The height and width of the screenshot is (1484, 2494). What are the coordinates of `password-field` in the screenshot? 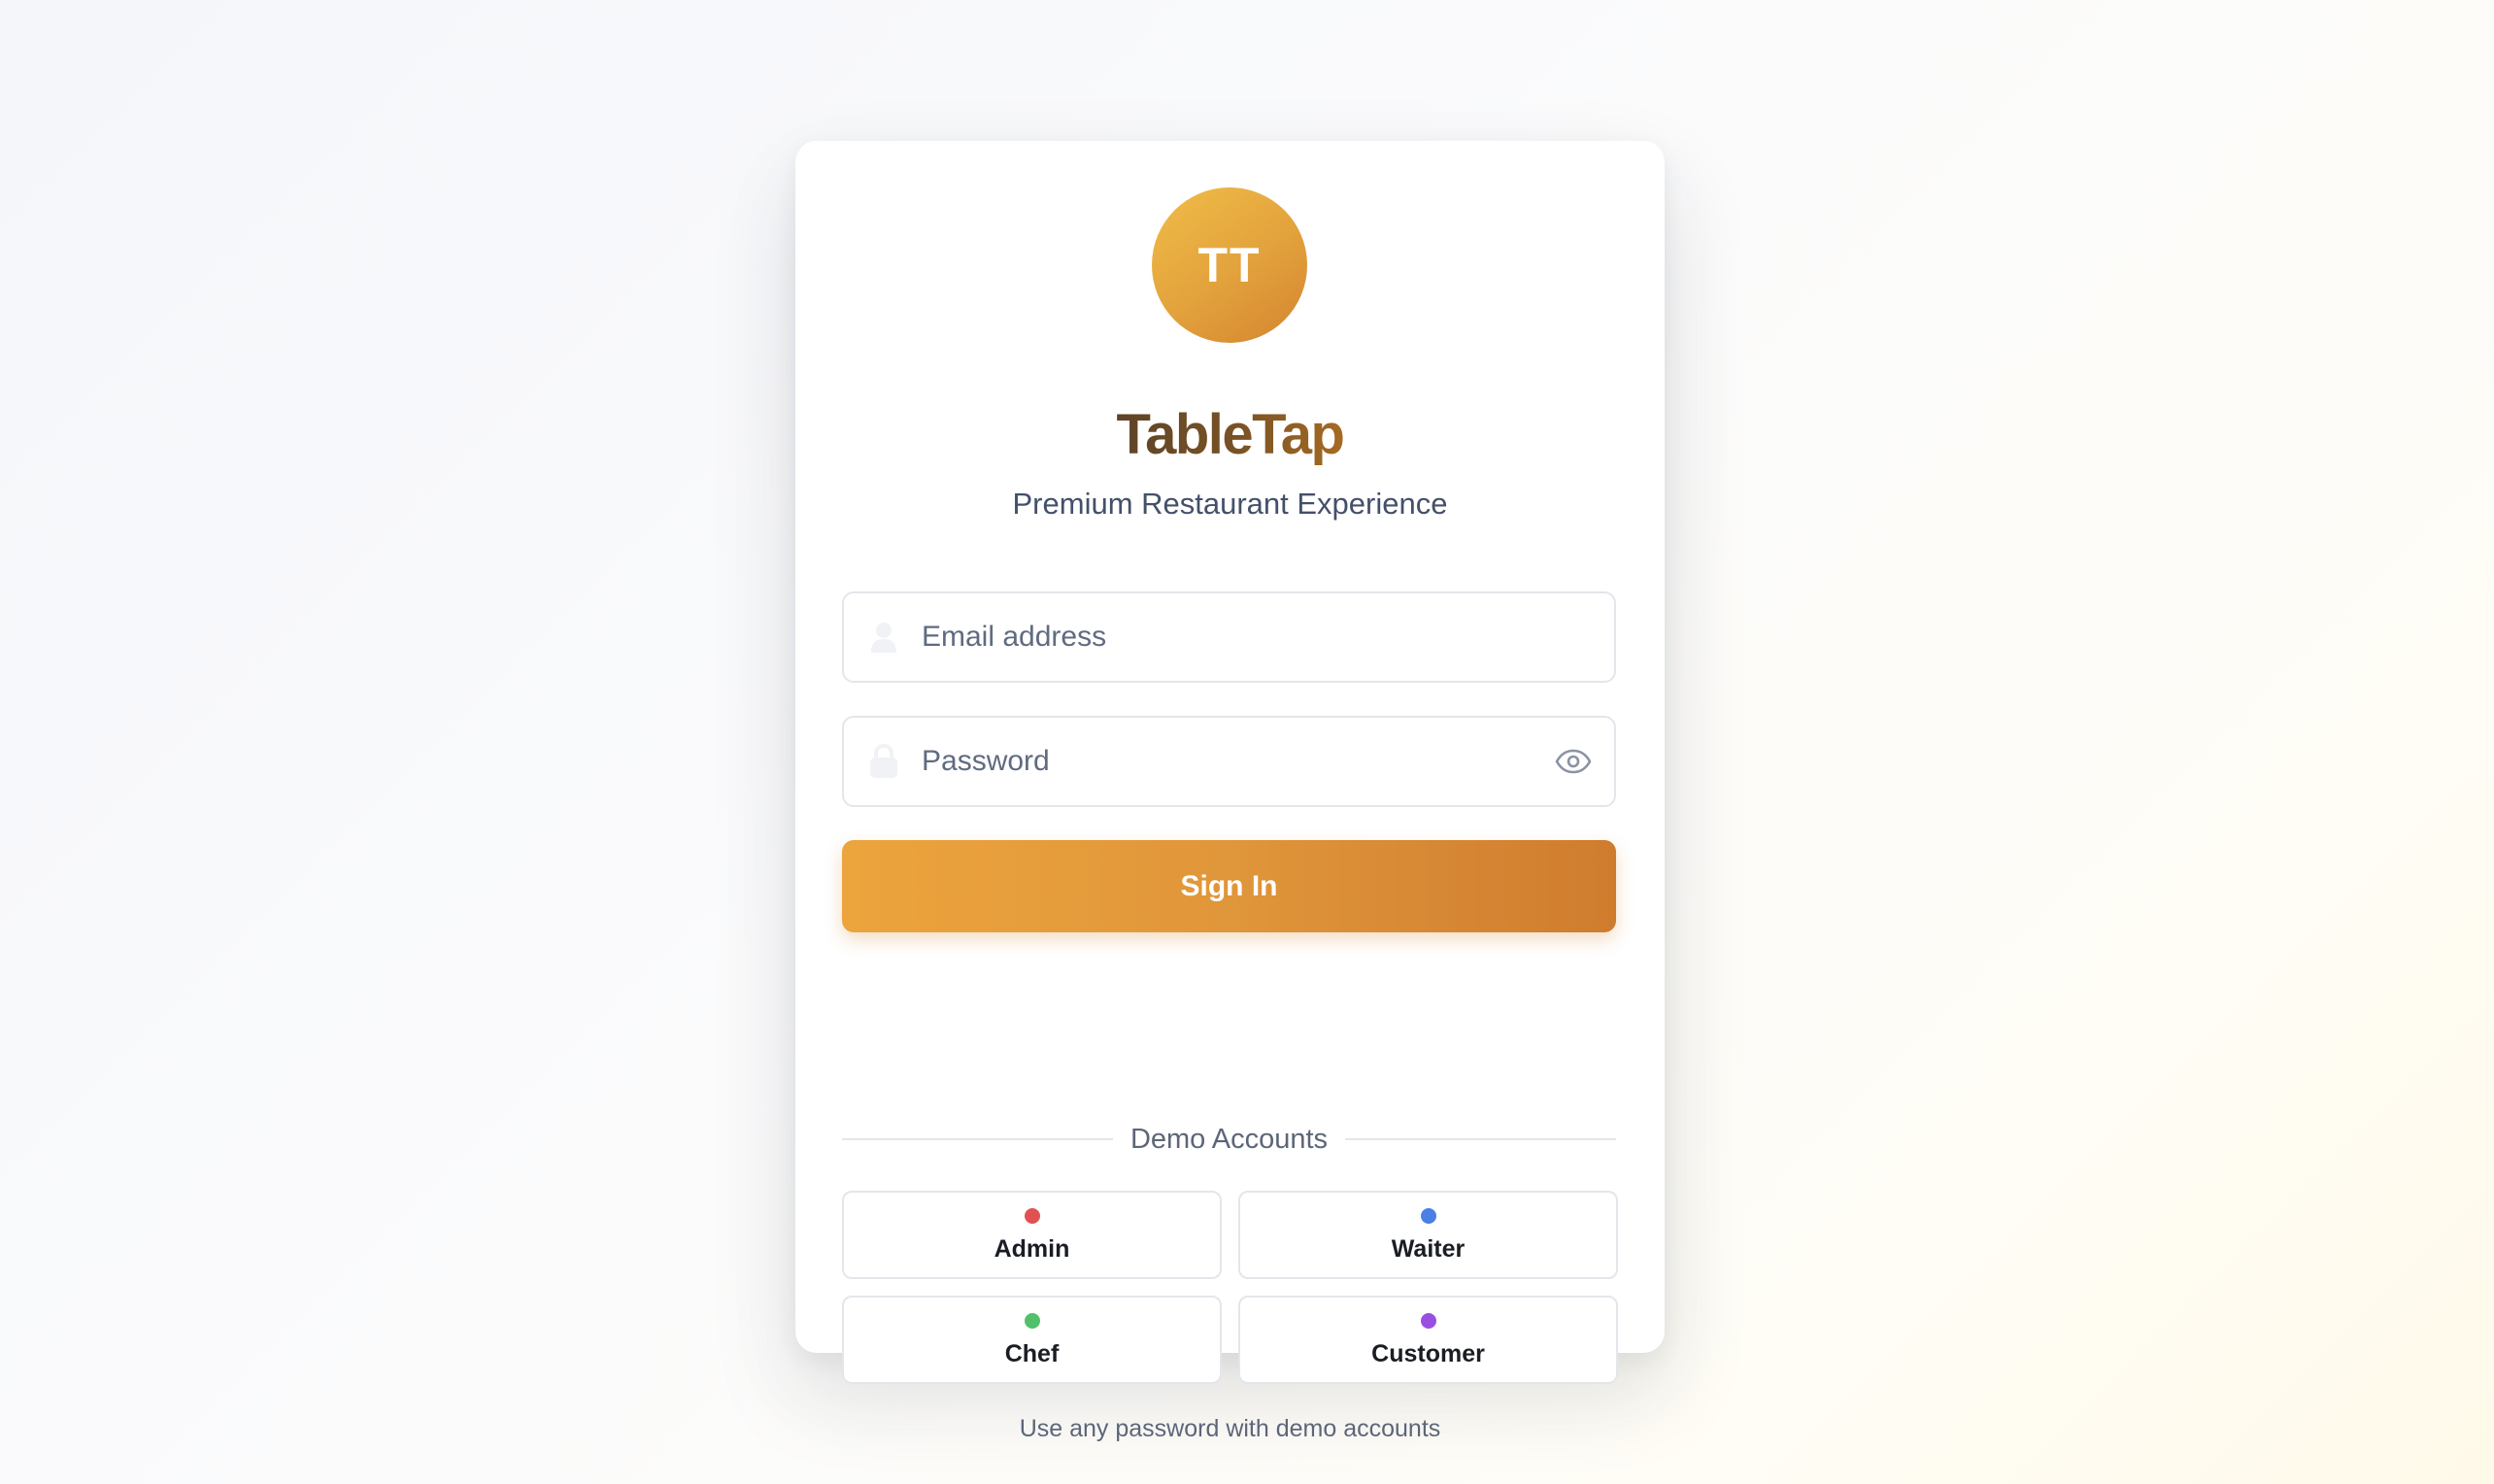 It's located at (1229, 761).